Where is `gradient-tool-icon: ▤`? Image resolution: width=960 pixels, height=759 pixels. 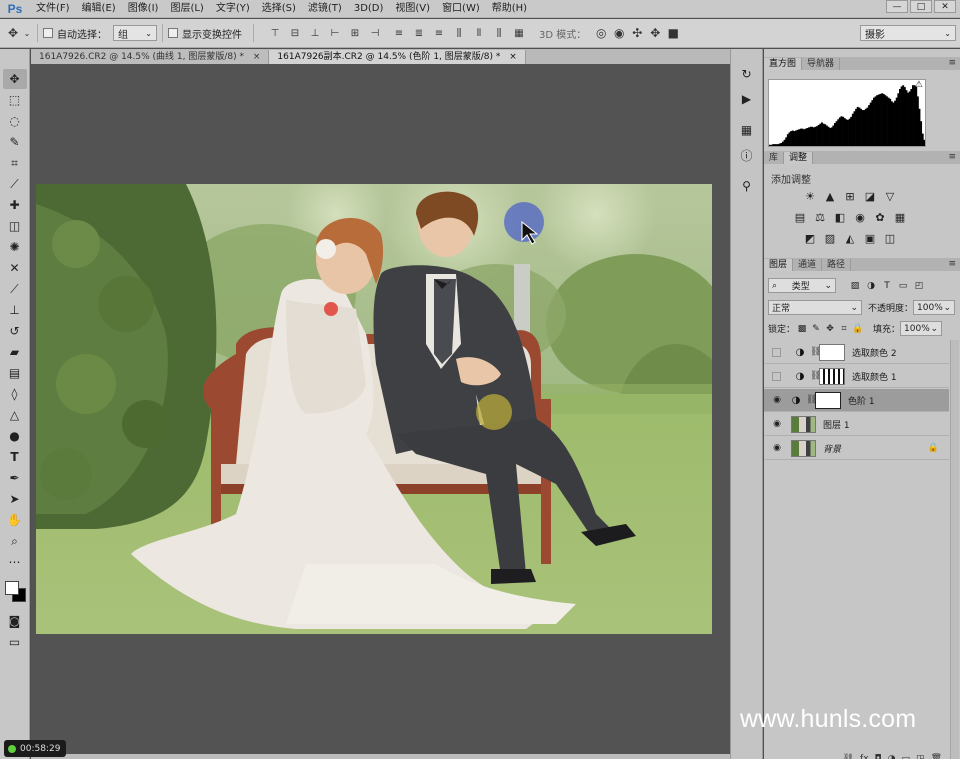 gradient-tool-icon: ▤ is located at coordinates (15, 373).